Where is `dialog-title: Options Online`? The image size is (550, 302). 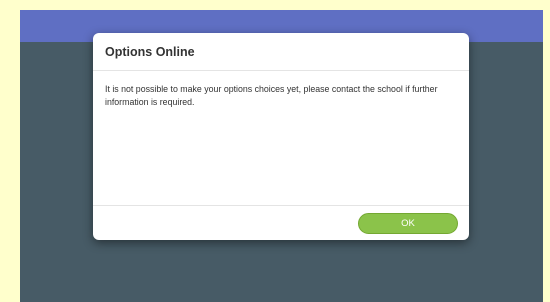 dialog-title: Options Online is located at coordinates (150, 52).